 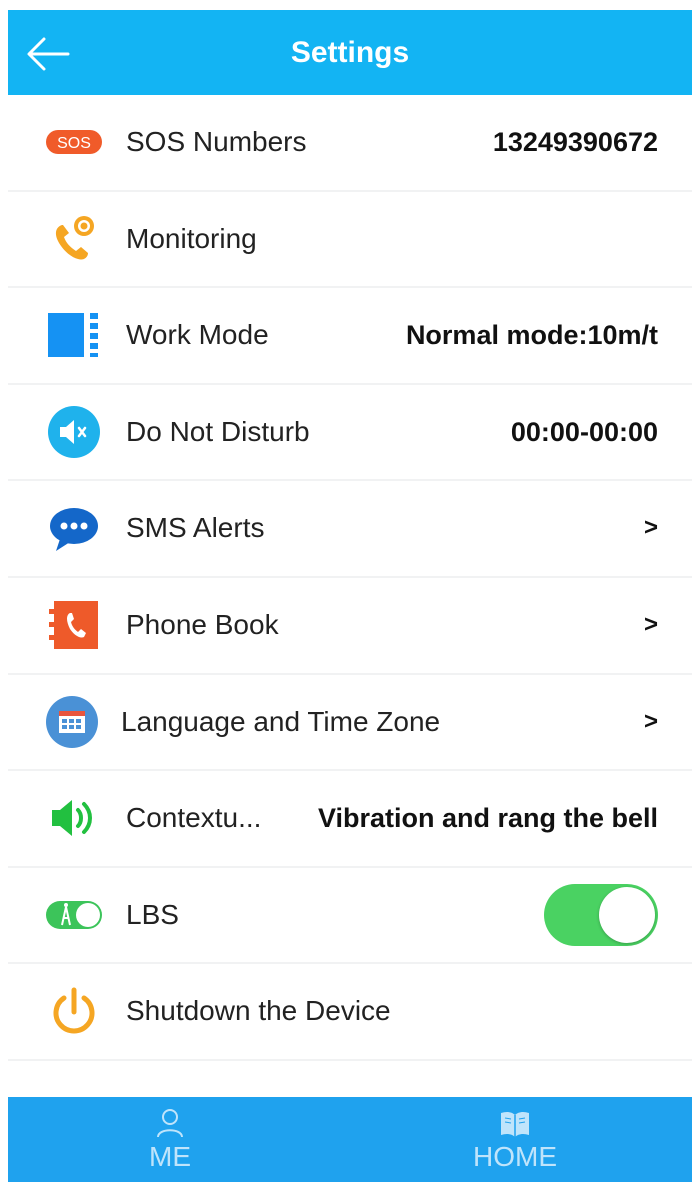 What do you see at coordinates (74, 335) in the screenshot?
I see `work-mode-icon` at bounding box center [74, 335].